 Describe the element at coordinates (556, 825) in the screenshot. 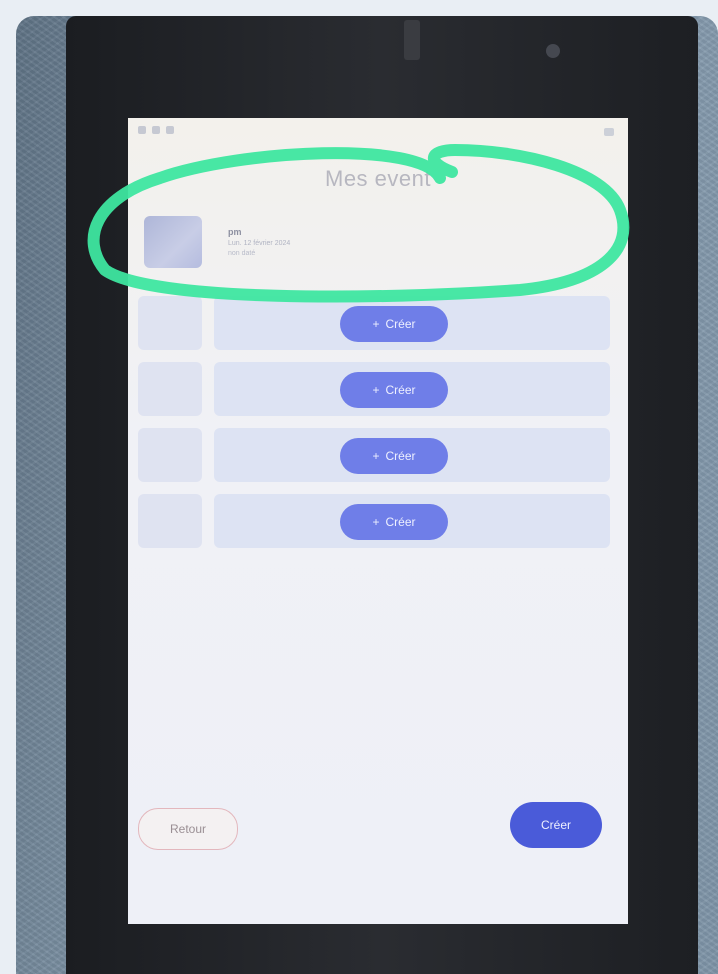

I see `create-button: Créer` at that location.